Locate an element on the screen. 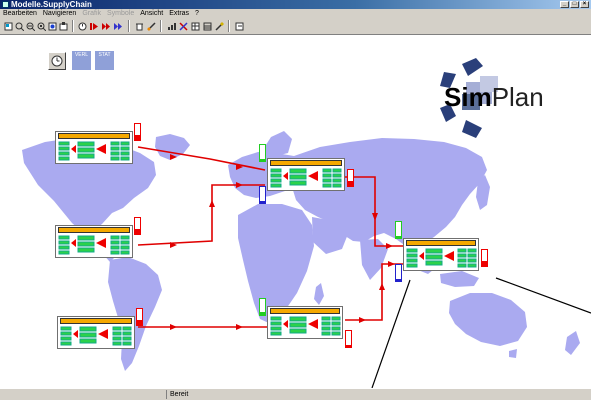 This screenshot has width=591, height=400. wand-icon is located at coordinates (219, 26).